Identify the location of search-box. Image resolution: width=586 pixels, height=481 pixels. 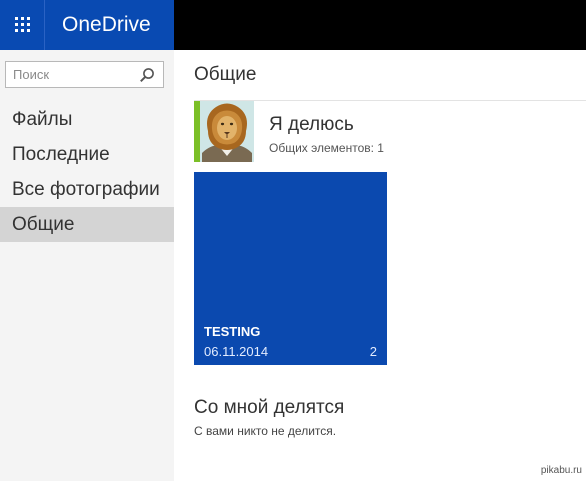
(84, 74).